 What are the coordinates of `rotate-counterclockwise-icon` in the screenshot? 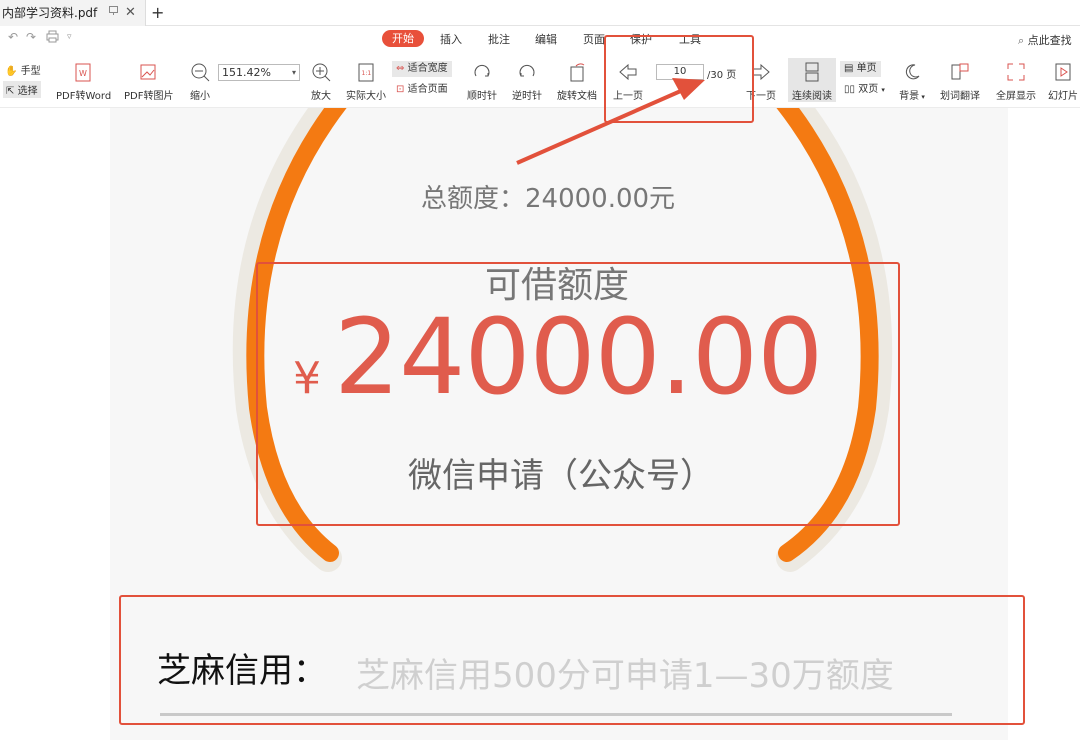 It's located at (527, 72).